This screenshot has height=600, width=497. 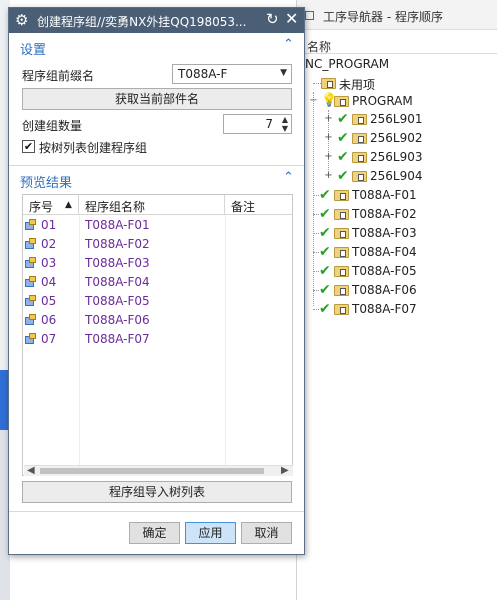 I want to click on tree-item-256l903: + ✔ 256L903, so click(x=397, y=157).